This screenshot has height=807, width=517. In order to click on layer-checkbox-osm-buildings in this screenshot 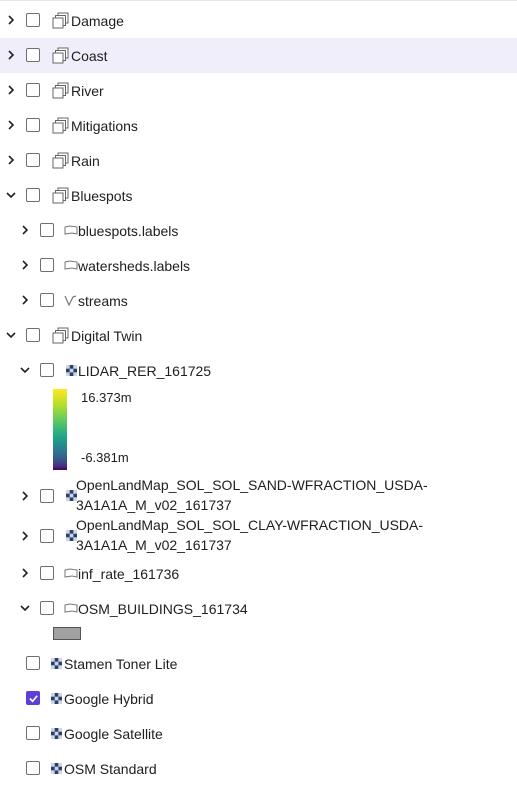, I will do `click(47, 608)`.